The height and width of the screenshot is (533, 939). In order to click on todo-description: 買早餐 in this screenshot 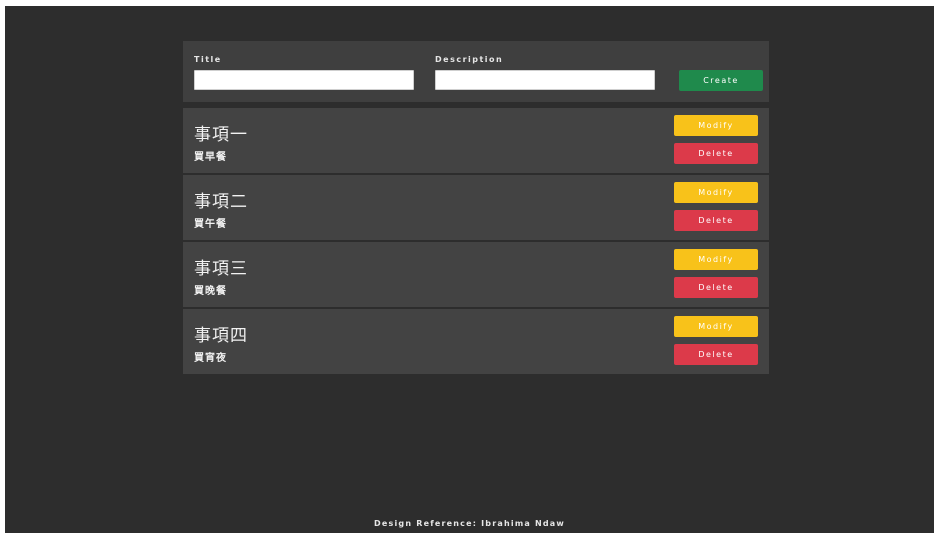, I will do `click(210, 157)`.